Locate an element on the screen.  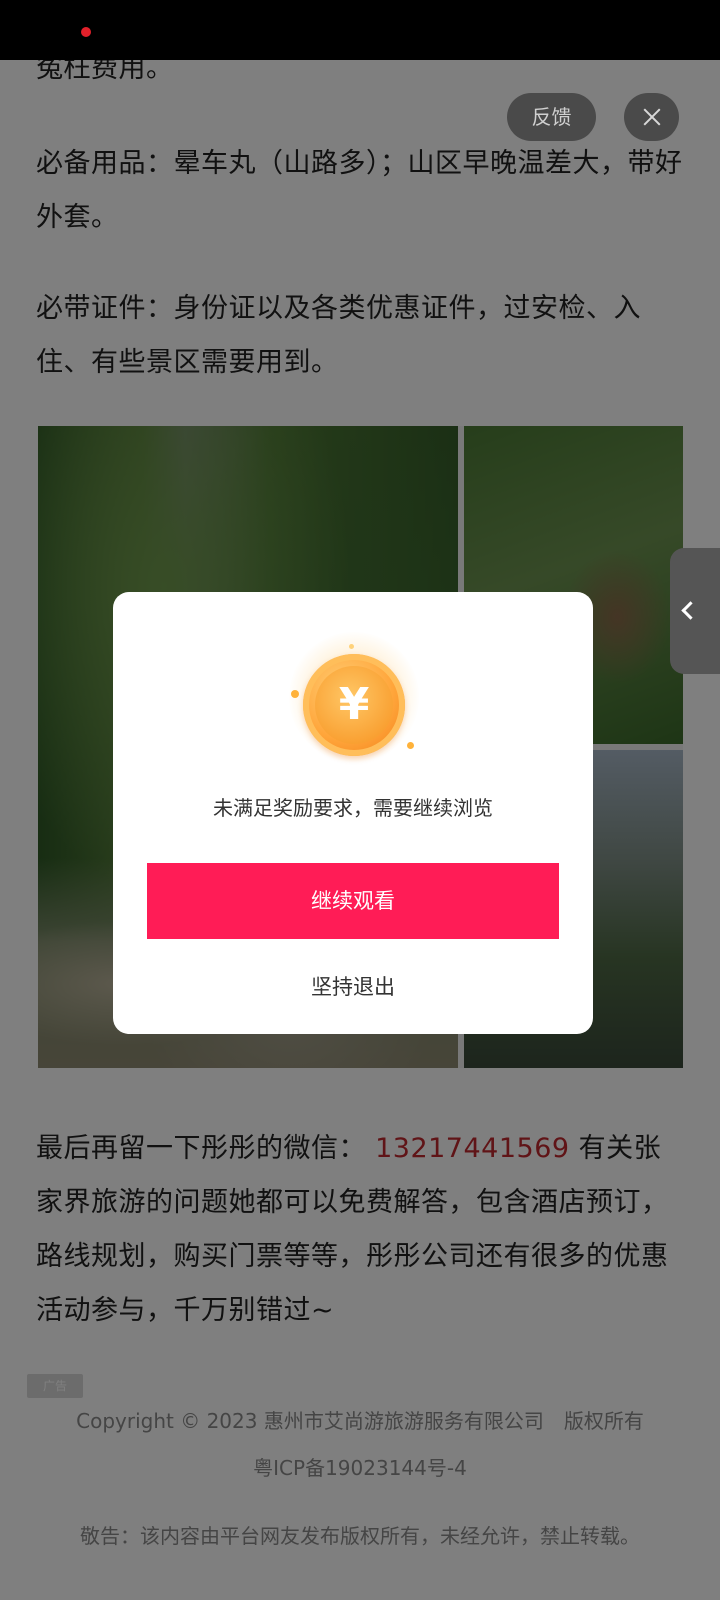
dialog-message: 未满足奖励要求，需要继续浏览 is located at coordinates (353, 808).